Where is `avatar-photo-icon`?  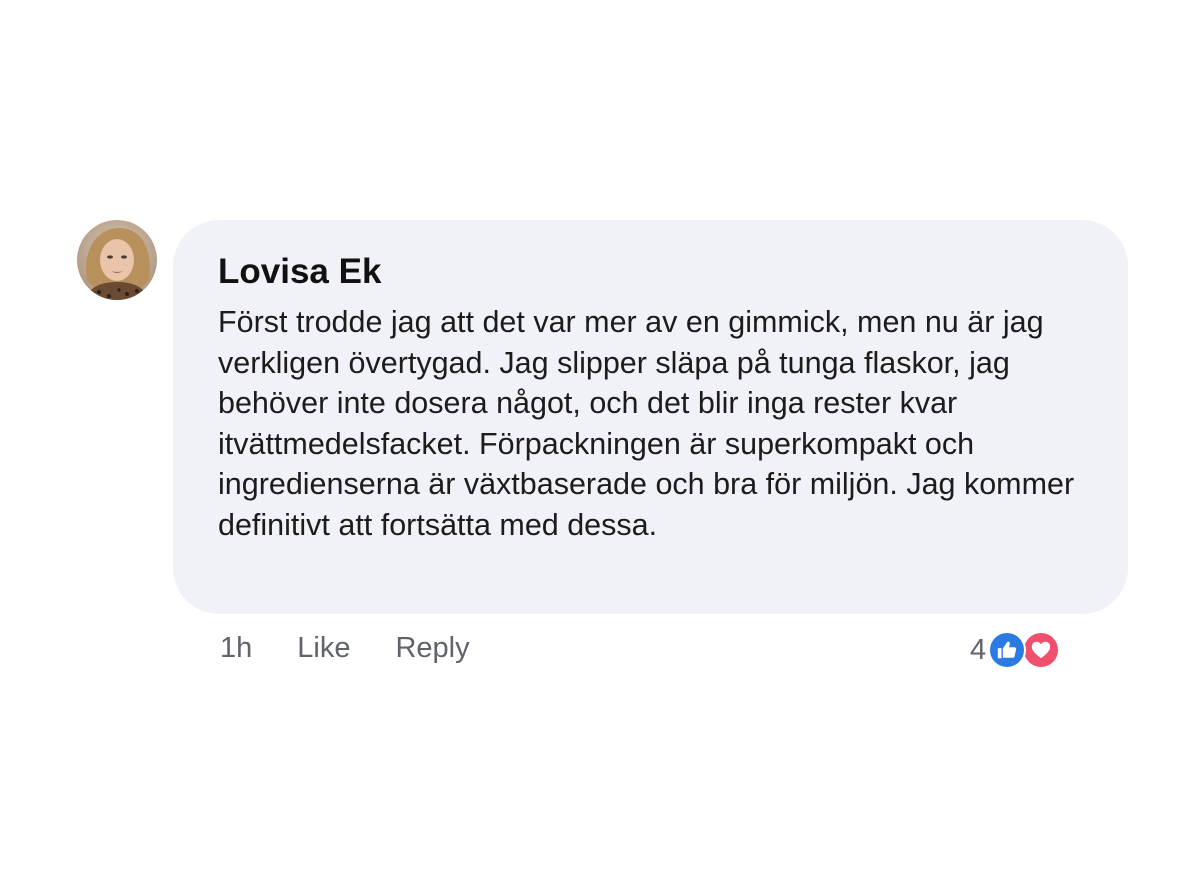
avatar-photo-icon is located at coordinates (117, 260).